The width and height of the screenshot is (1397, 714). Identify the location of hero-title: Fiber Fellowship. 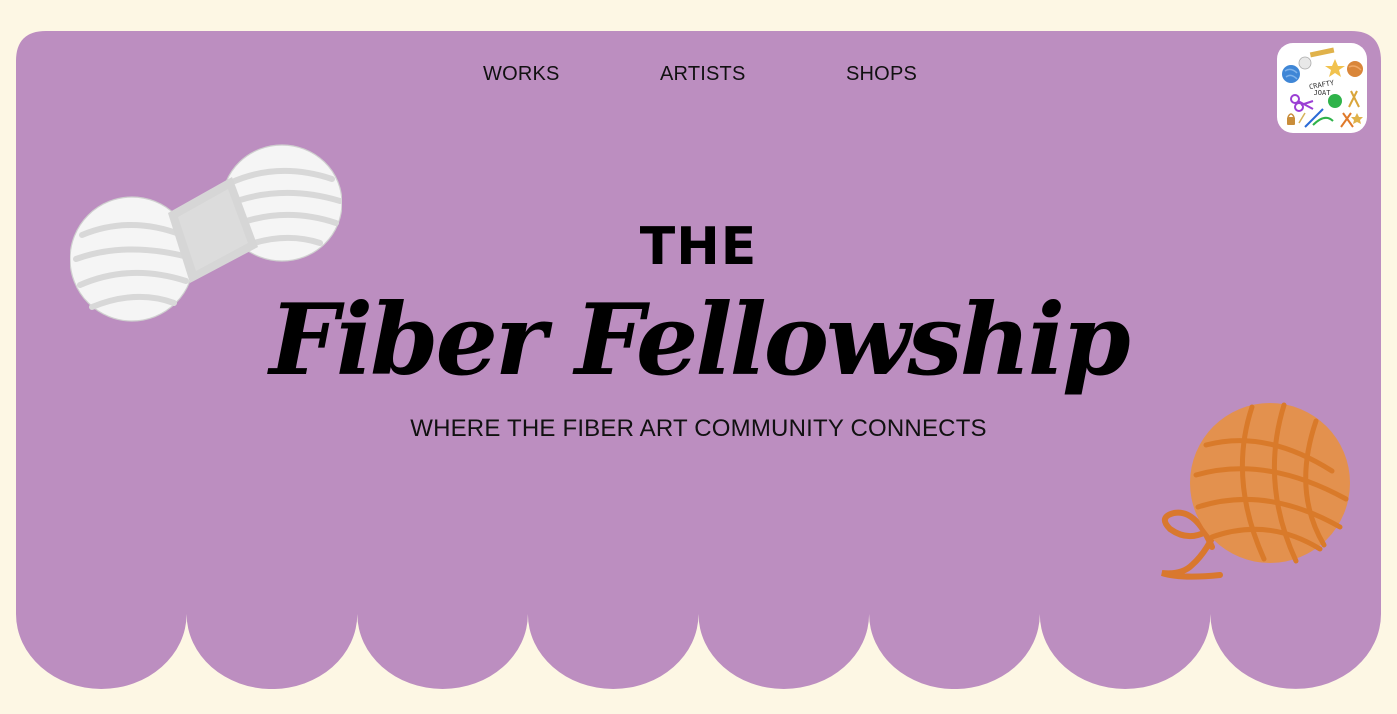
(699, 340).